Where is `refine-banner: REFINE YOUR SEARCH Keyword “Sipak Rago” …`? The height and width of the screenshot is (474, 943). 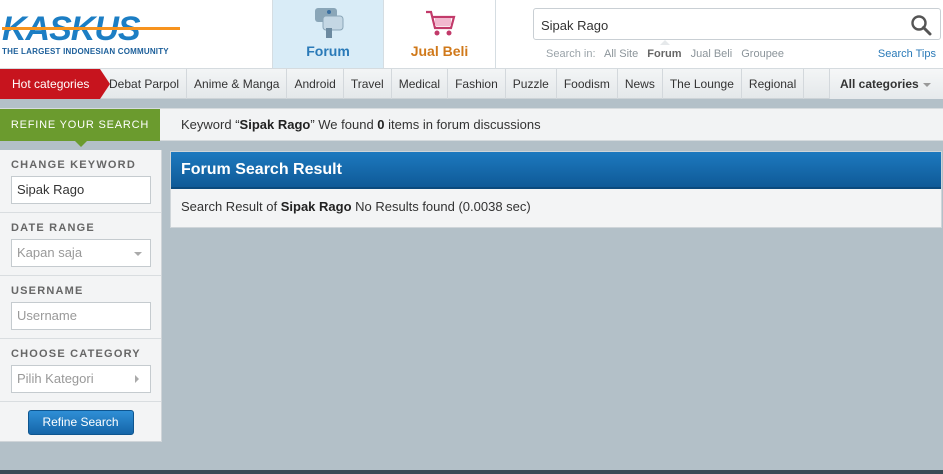
refine-banner: REFINE YOUR SEARCH Keyword “Sipak Rago” … is located at coordinates (471, 127).